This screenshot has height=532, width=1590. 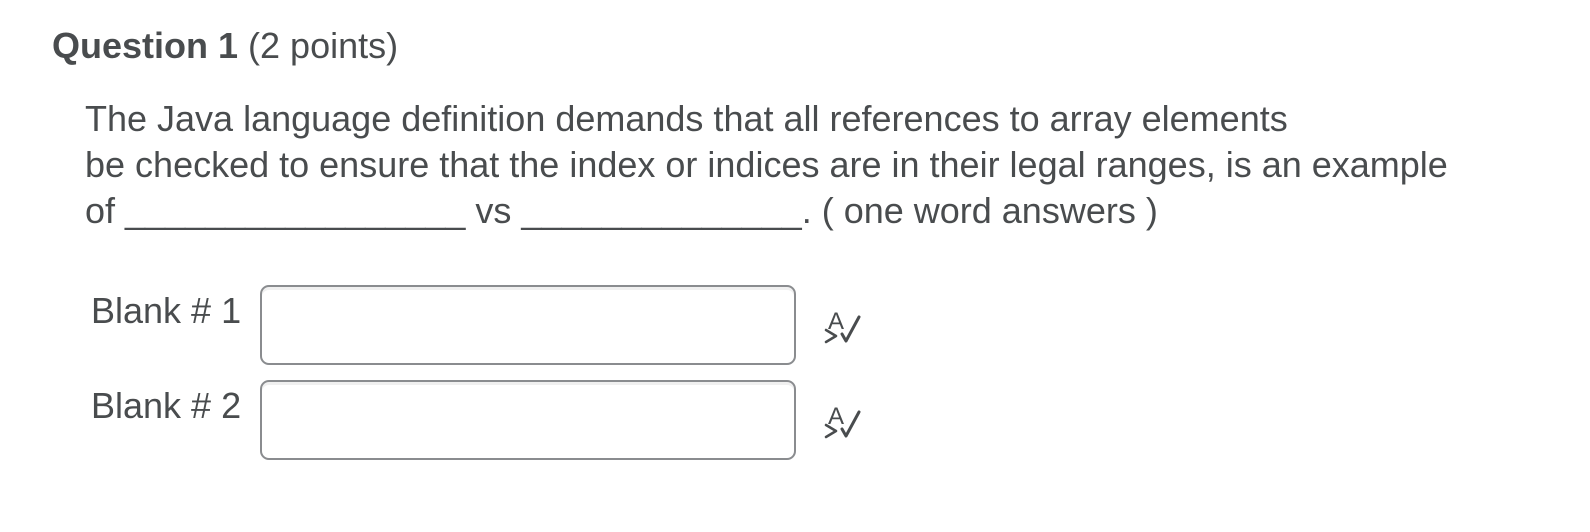 I want to click on question-header: Question 1 (2 points), so click(x=225, y=46).